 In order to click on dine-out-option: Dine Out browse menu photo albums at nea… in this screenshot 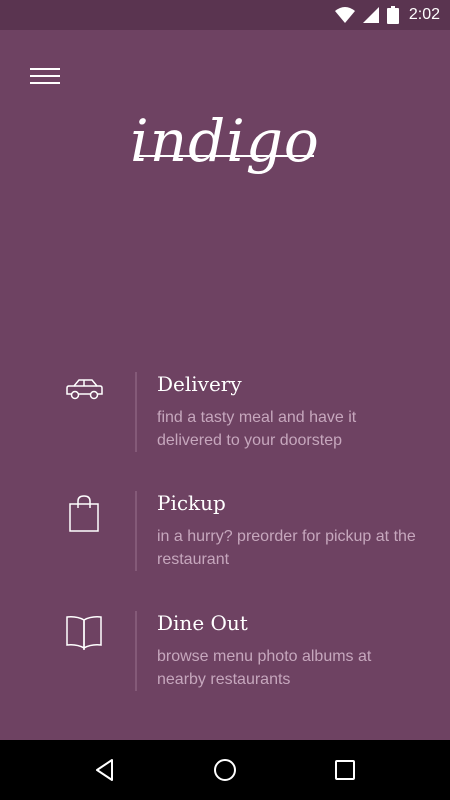, I will do `click(225, 656)`.